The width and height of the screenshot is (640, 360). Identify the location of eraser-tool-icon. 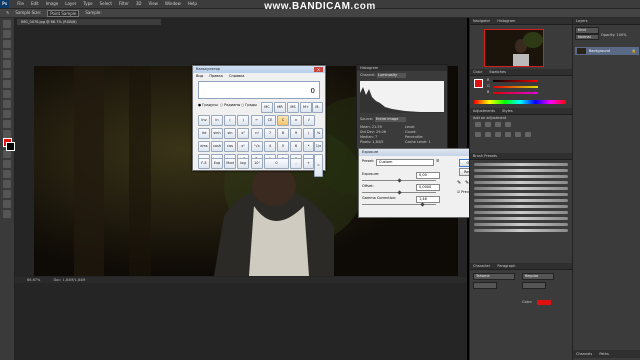
(7, 124).